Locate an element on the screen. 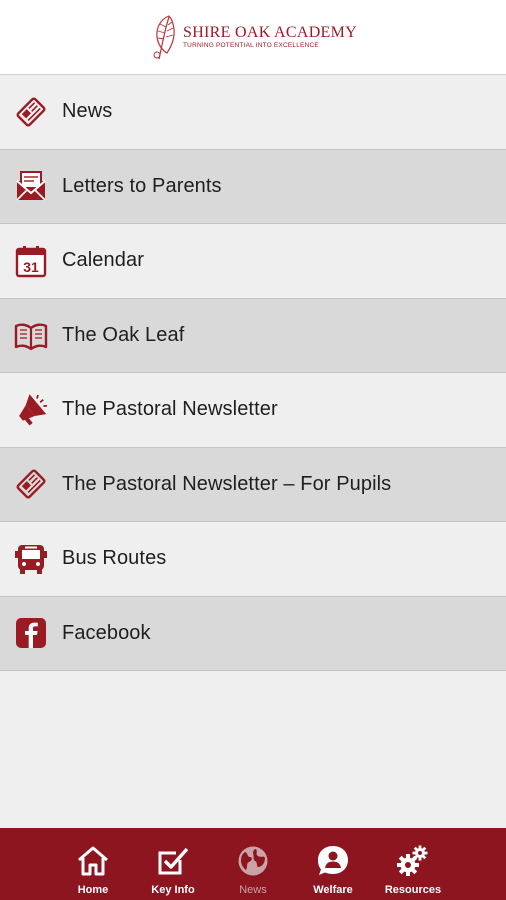 The image size is (506, 900). envelope-letter-icon is located at coordinates (31, 186).